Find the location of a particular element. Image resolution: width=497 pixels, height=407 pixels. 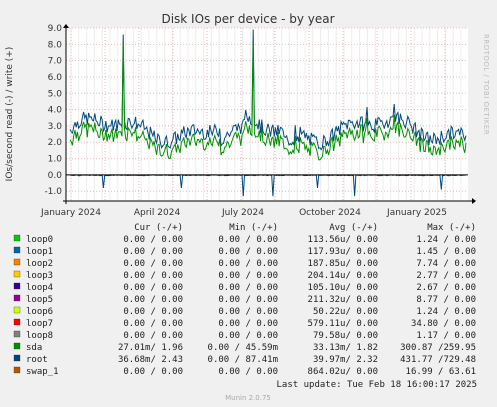

legend-max-swap_1: 16.99 / 63.61 is located at coordinates (441, 372).